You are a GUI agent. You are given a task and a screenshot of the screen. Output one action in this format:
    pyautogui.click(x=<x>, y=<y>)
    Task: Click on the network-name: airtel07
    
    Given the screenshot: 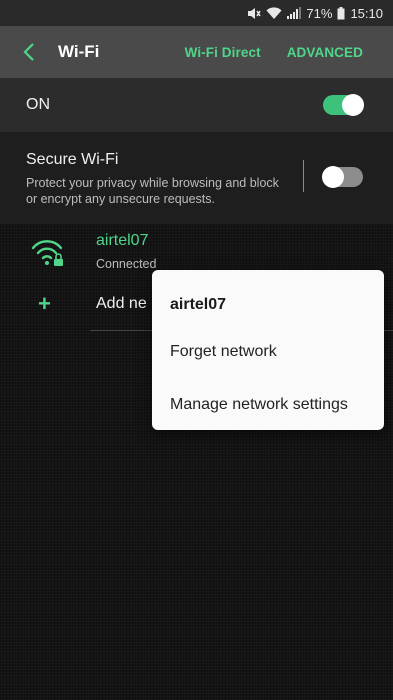 What is the action you would take?
    pyautogui.click(x=122, y=240)
    